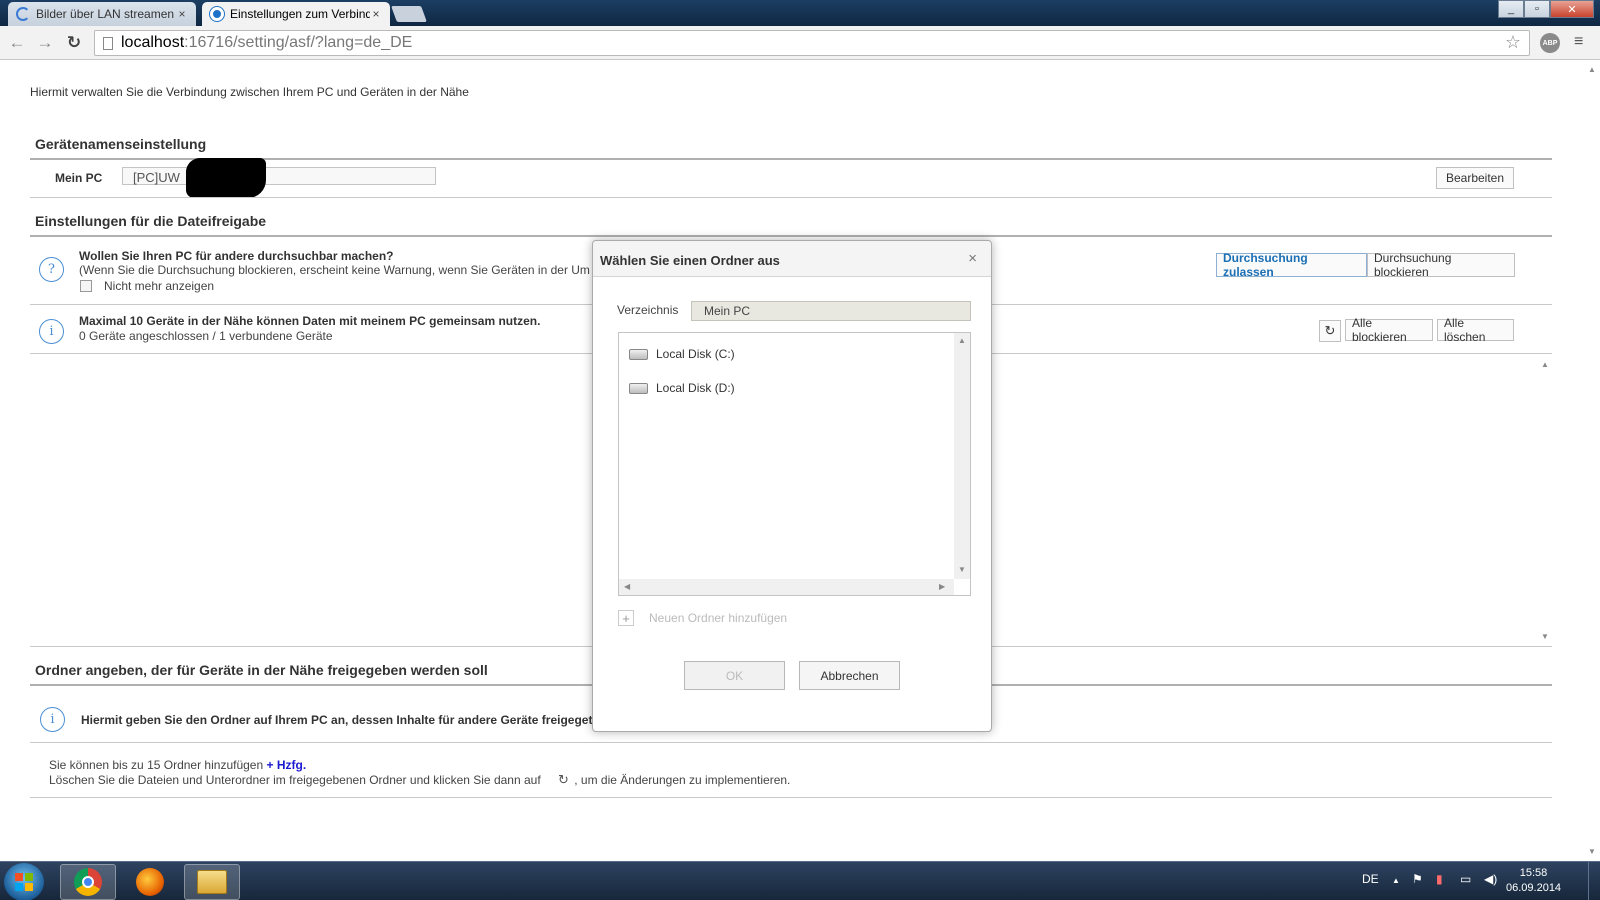 Image resolution: width=1600 pixels, height=900 pixels. I want to click on cancel-button: Abbrechen, so click(849, 675).